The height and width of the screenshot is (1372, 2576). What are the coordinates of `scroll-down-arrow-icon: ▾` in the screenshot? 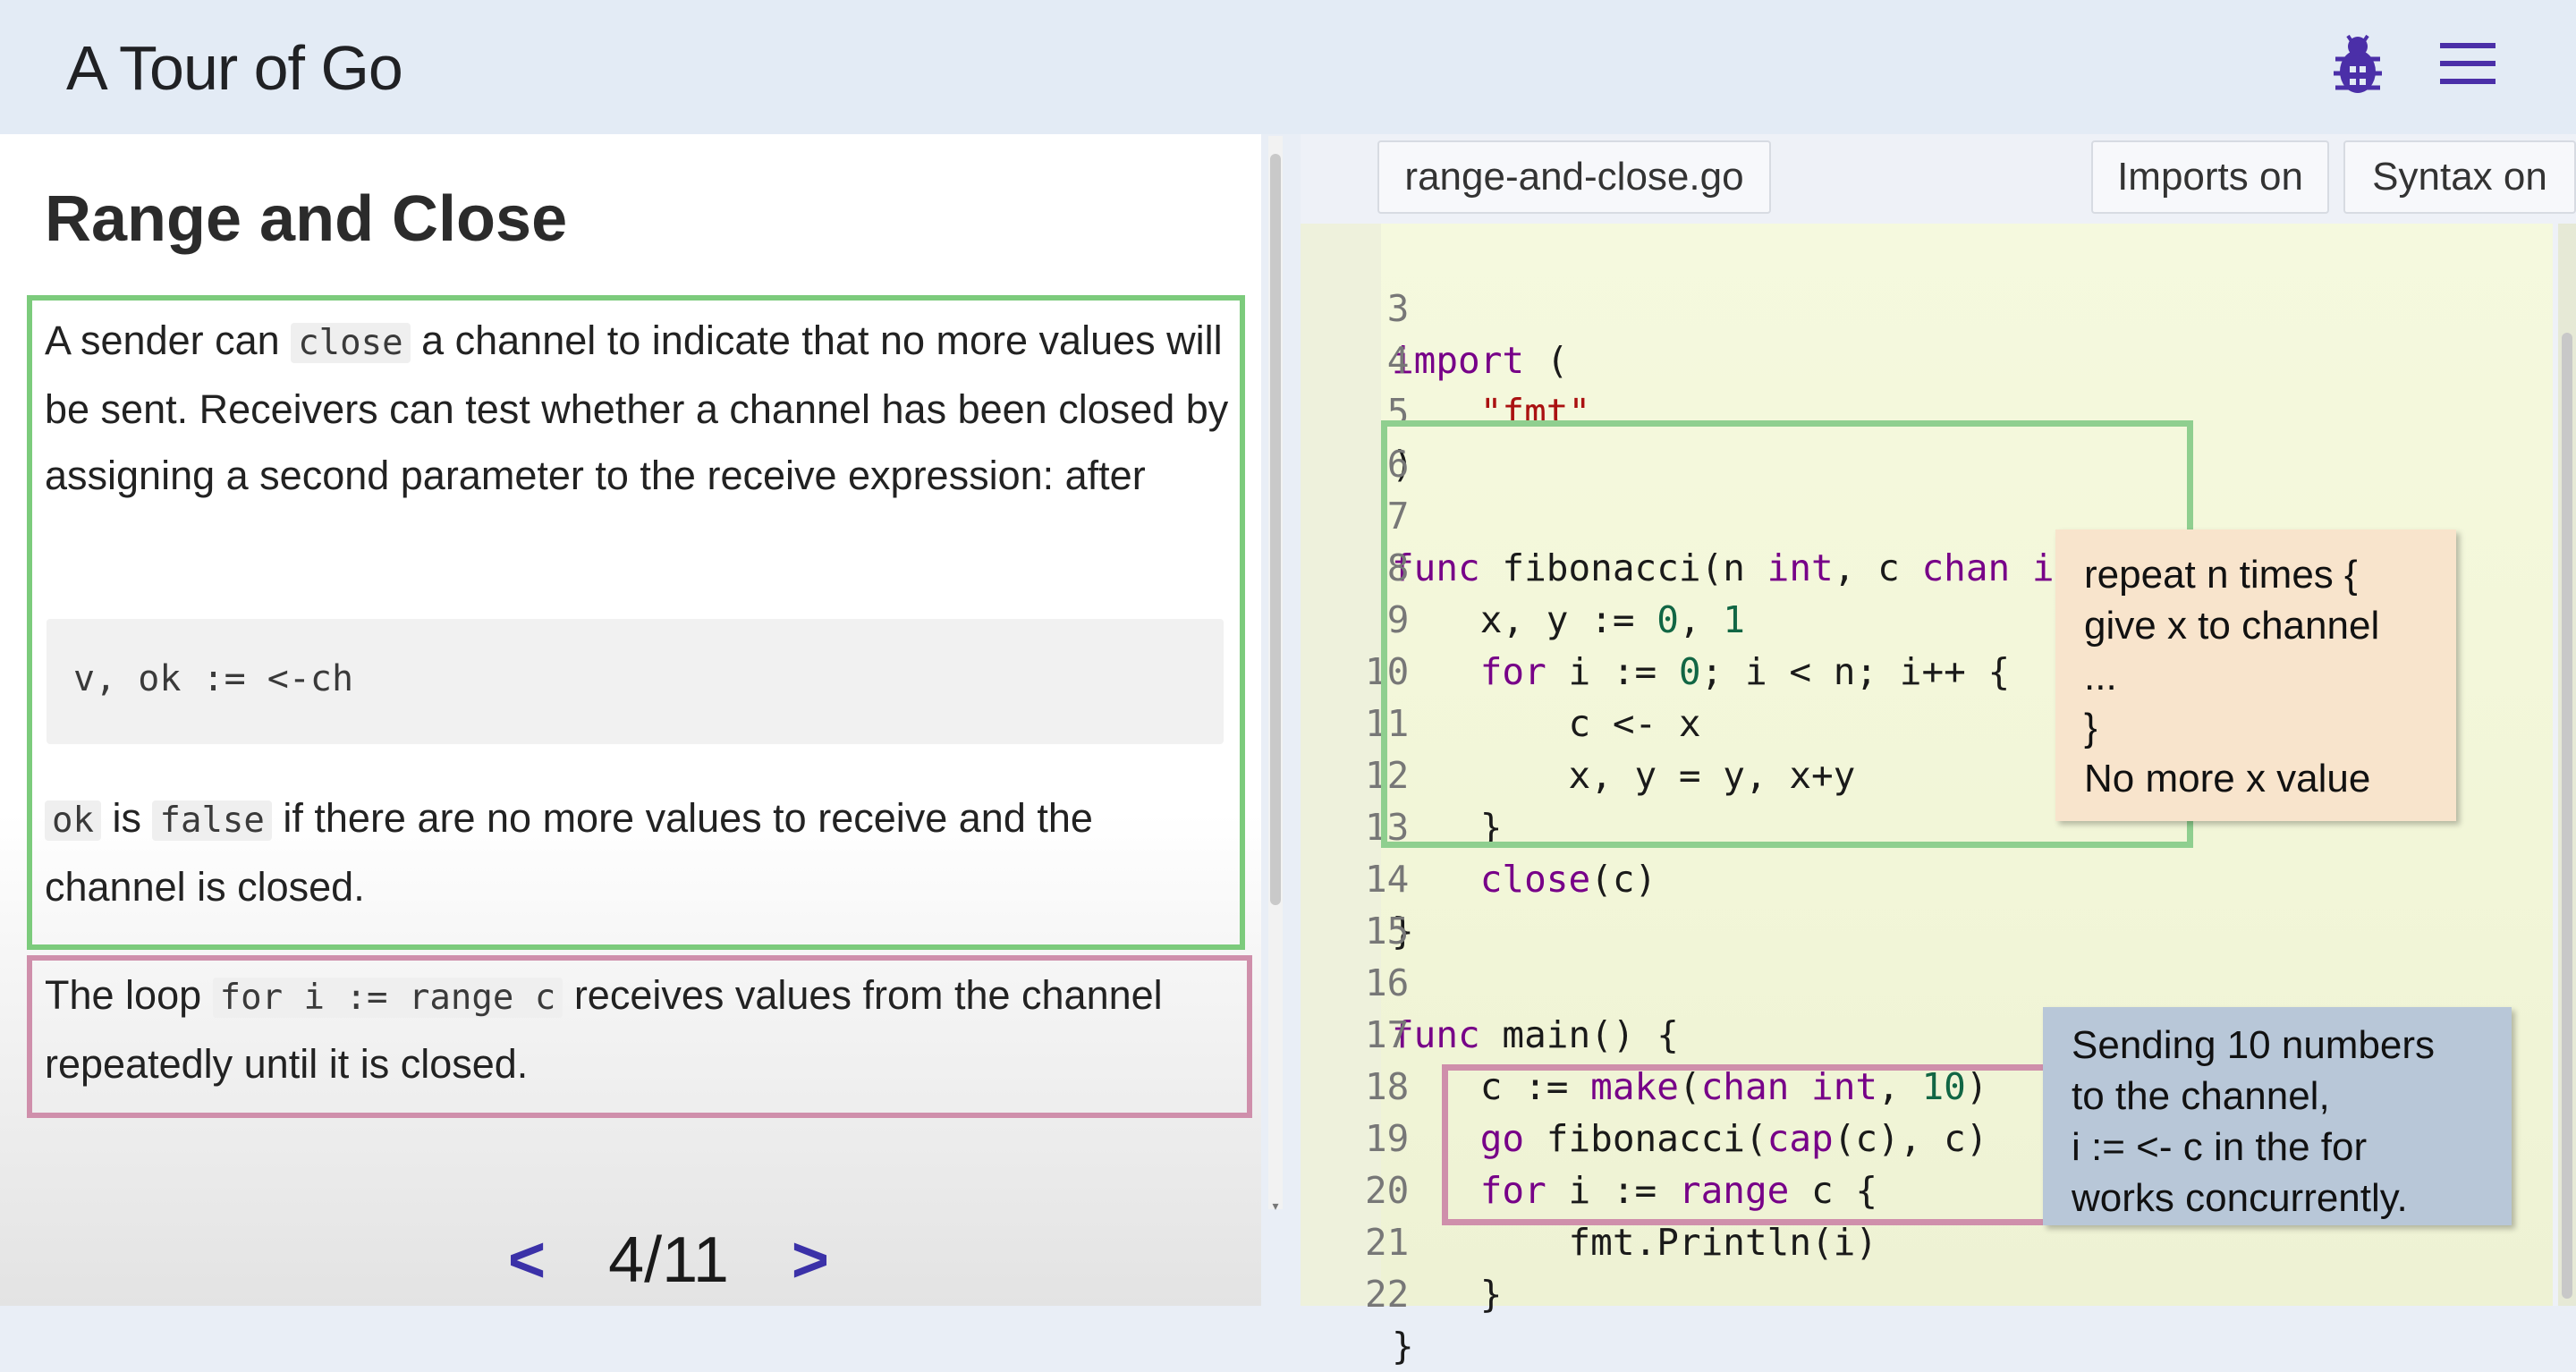 It's located at (1275, 1205).